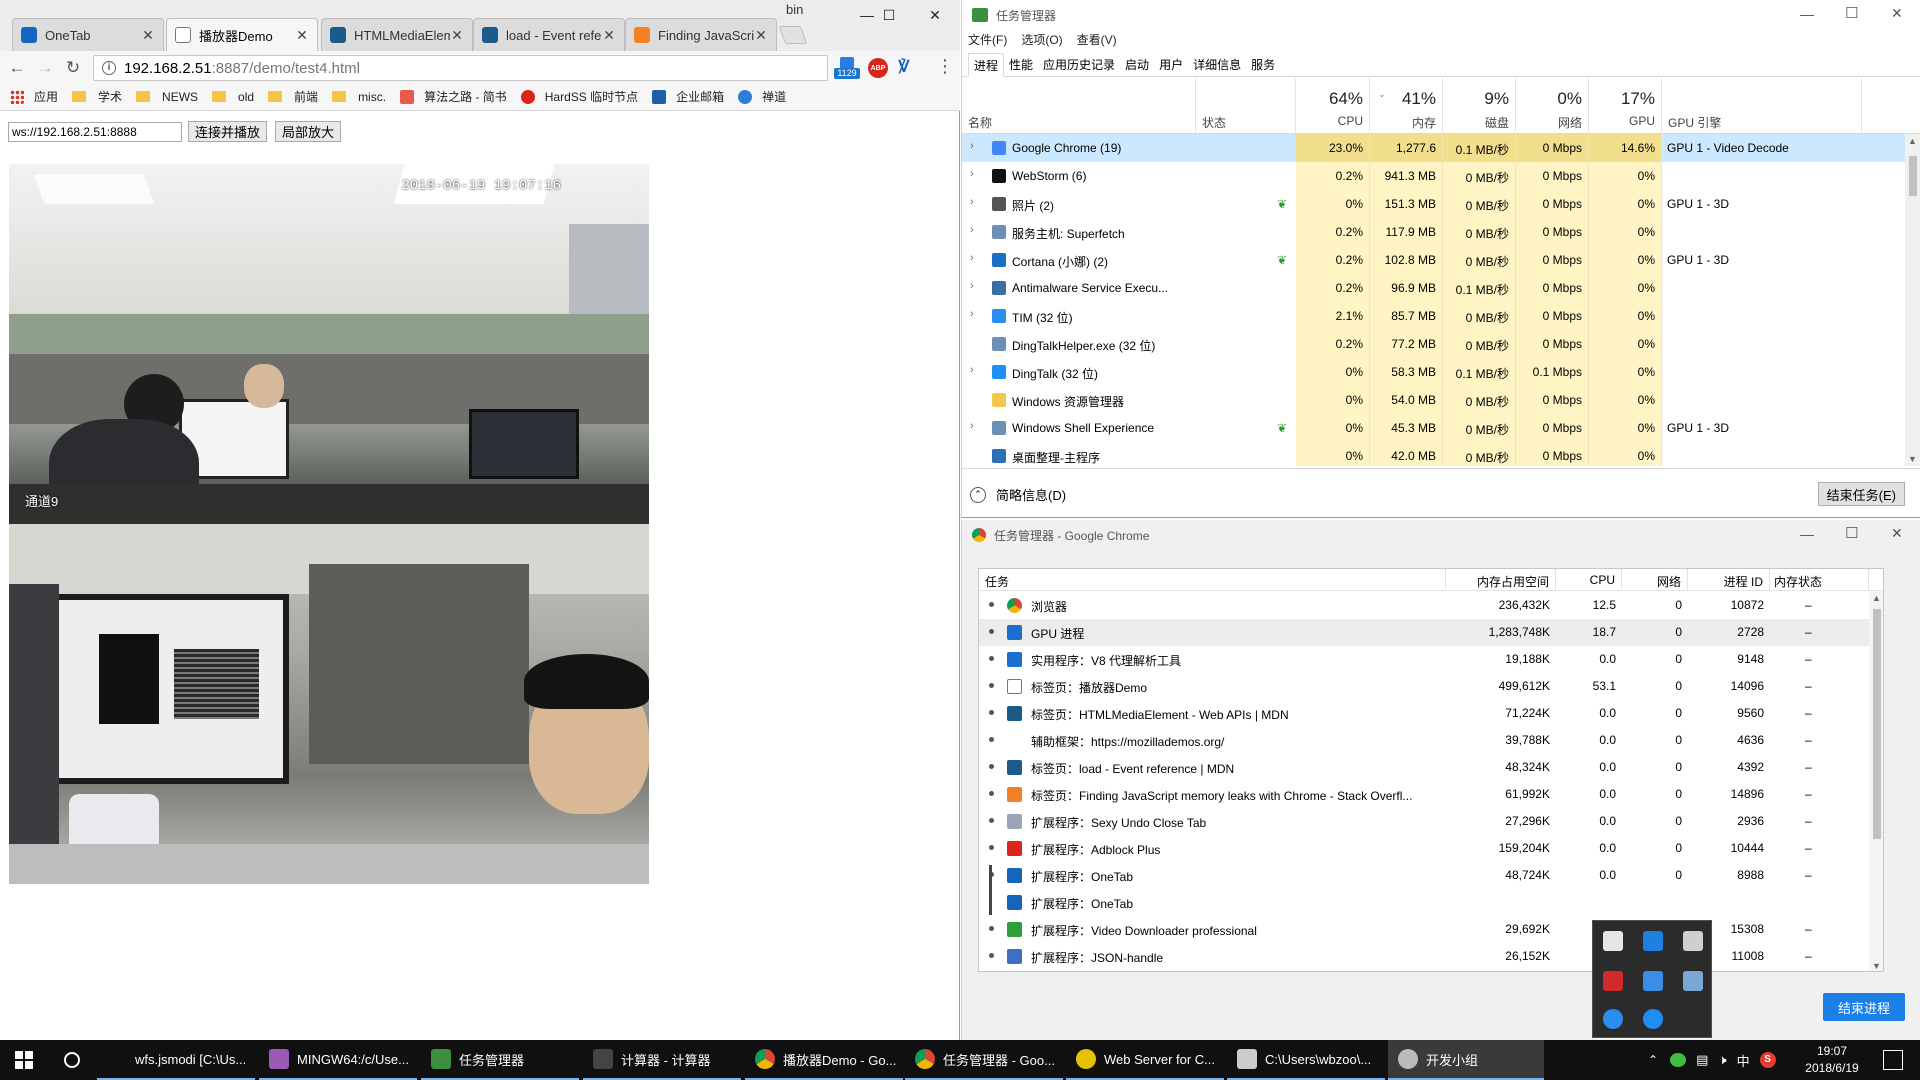  What do you see at coordinates (1433, 400) in the screenshot?
I see `process-row: Windows 资源管理器 0% 54.0 MB 0 MB/秒 0 Mbps 0%` at bounding box center [1433, 400].